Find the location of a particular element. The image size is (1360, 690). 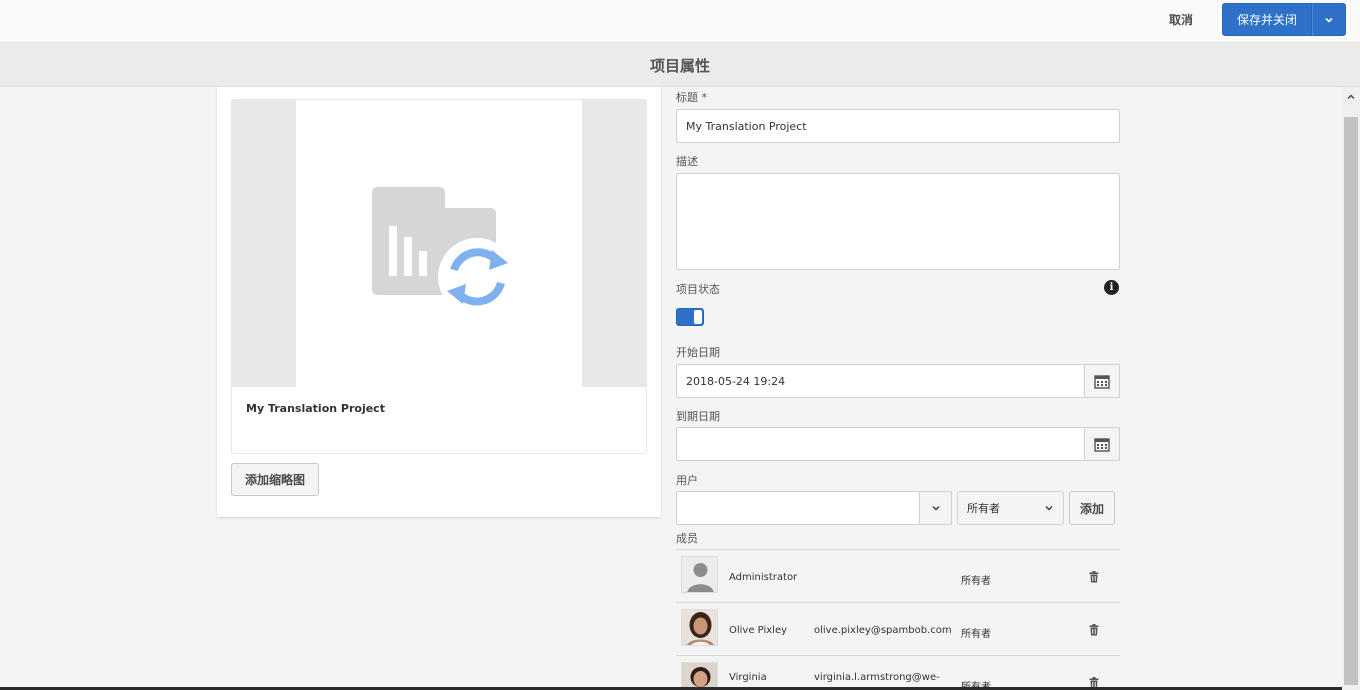

save-options-dropdown-button is located at coordinates (1329, 19).